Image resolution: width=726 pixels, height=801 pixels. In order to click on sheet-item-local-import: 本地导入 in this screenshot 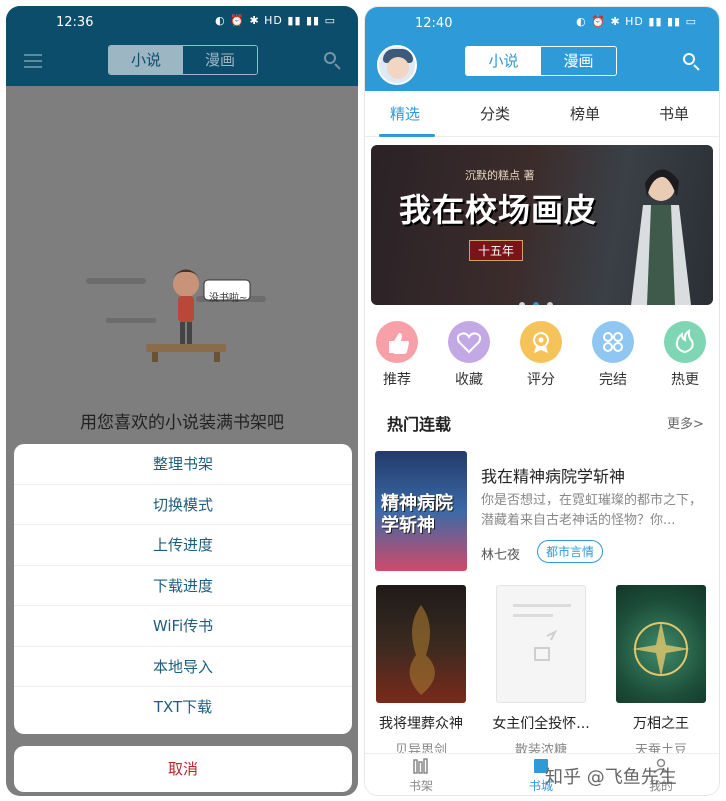, I will do `click(183, 667)`.